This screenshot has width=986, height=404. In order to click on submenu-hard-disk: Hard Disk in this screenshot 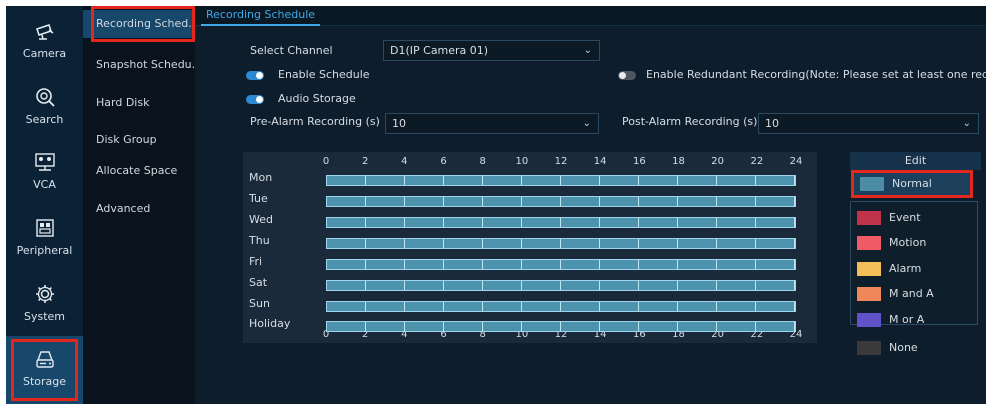, I will do `click(145, 105)`.